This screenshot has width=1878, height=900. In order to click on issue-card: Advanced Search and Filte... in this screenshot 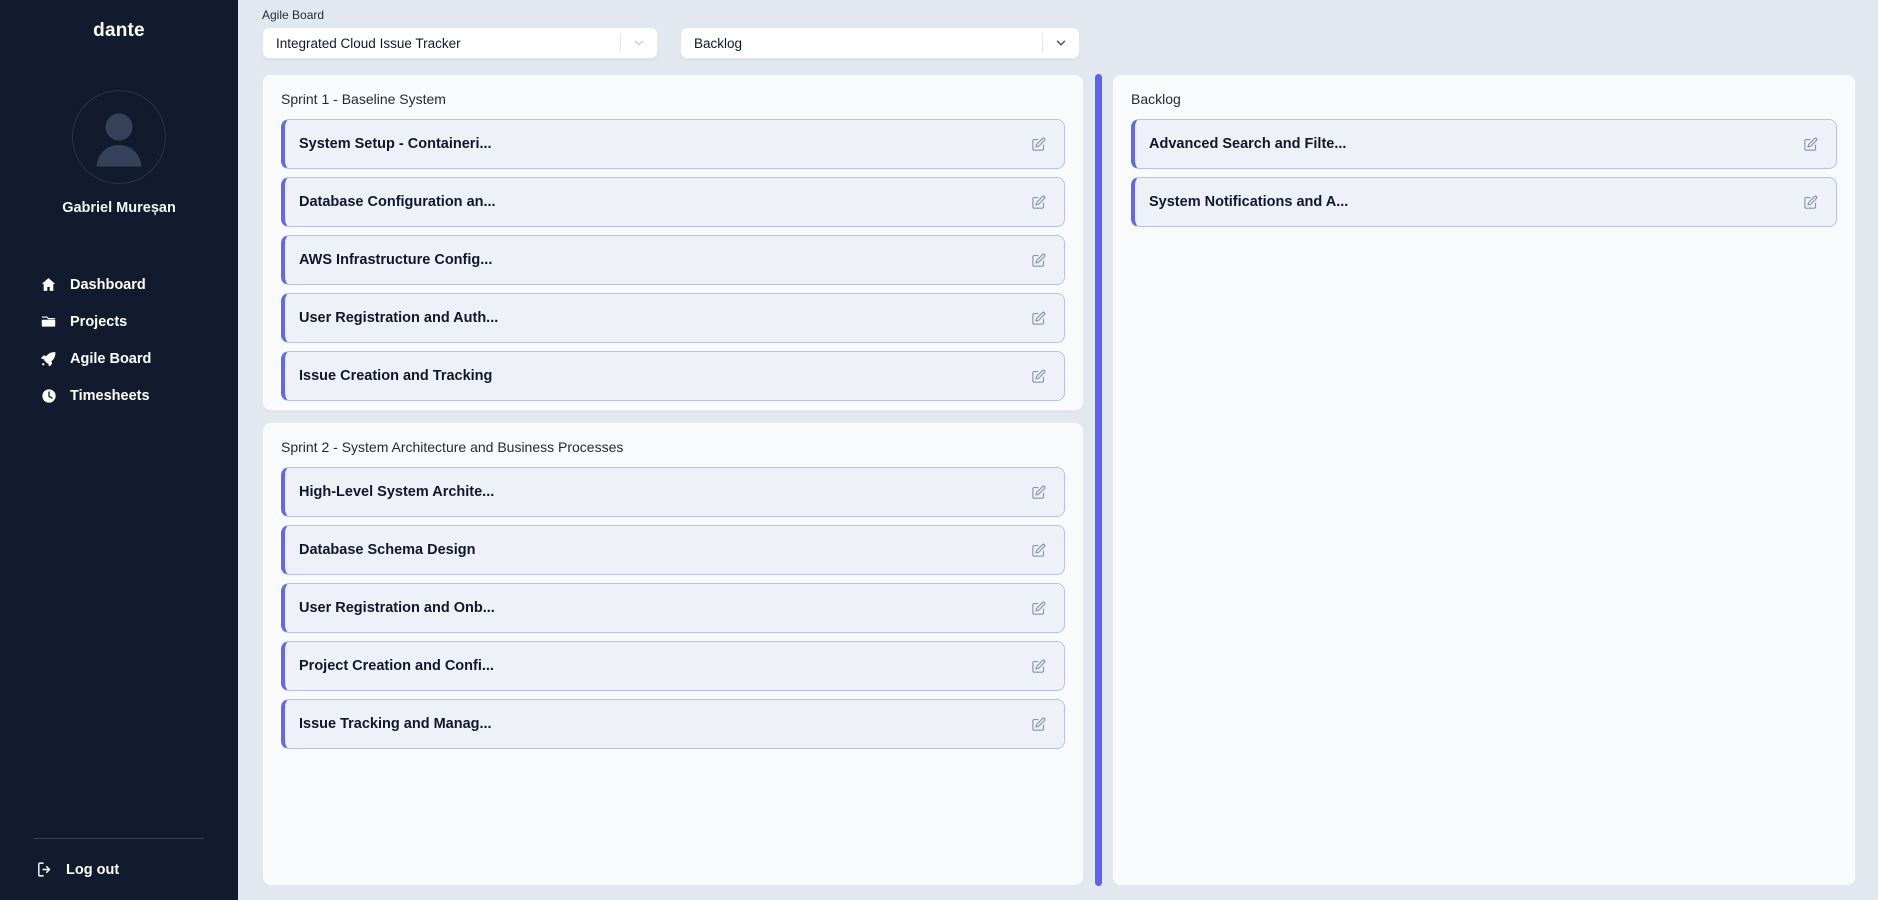, I will do `click(1484, 144)`.